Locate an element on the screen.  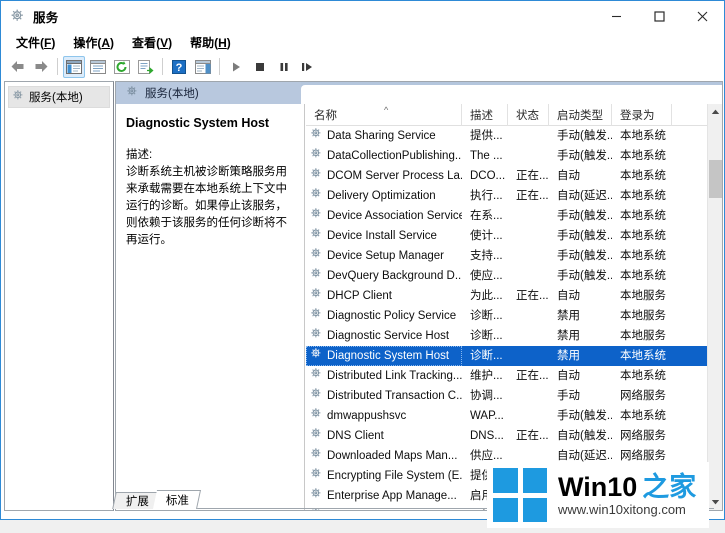
cell-name: Device Setup Manager is located at coordinates (384, 256).